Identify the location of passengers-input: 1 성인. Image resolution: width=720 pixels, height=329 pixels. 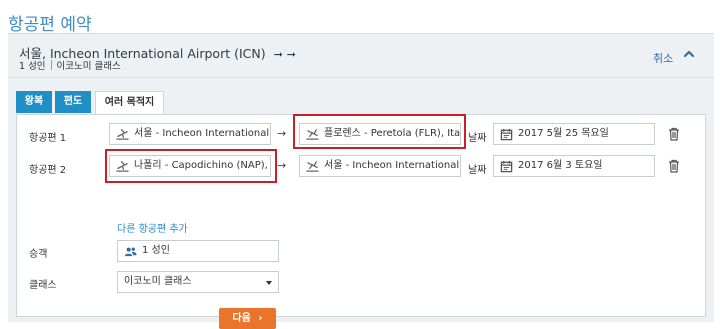
(198, 251).